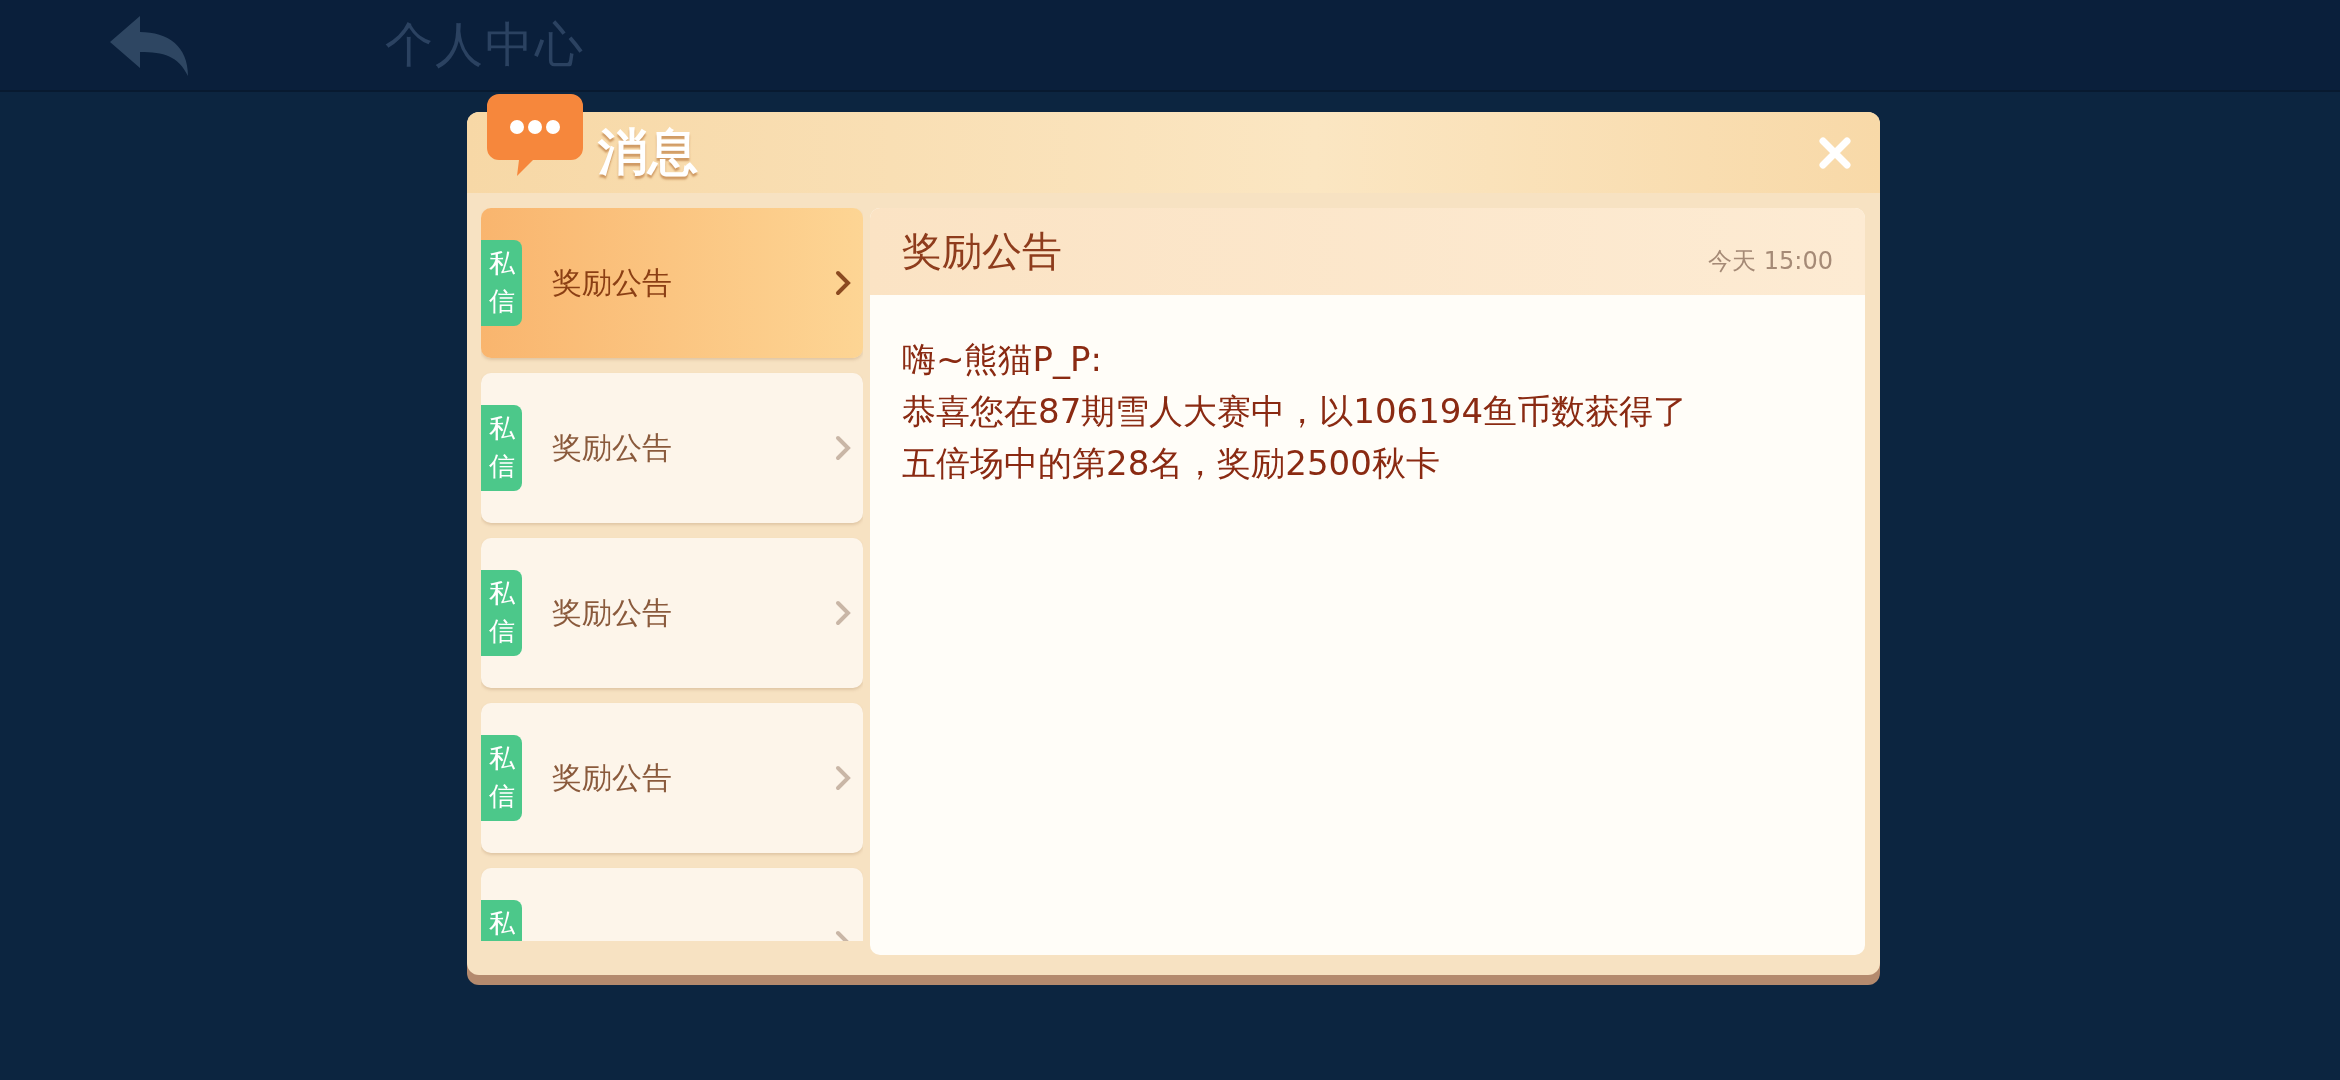 This screenshot has width=2340, height=1080. What do you see at coordinates (1835, 152) in the screenshot?
I see `close-icon` at bounding box center [1835, 152].